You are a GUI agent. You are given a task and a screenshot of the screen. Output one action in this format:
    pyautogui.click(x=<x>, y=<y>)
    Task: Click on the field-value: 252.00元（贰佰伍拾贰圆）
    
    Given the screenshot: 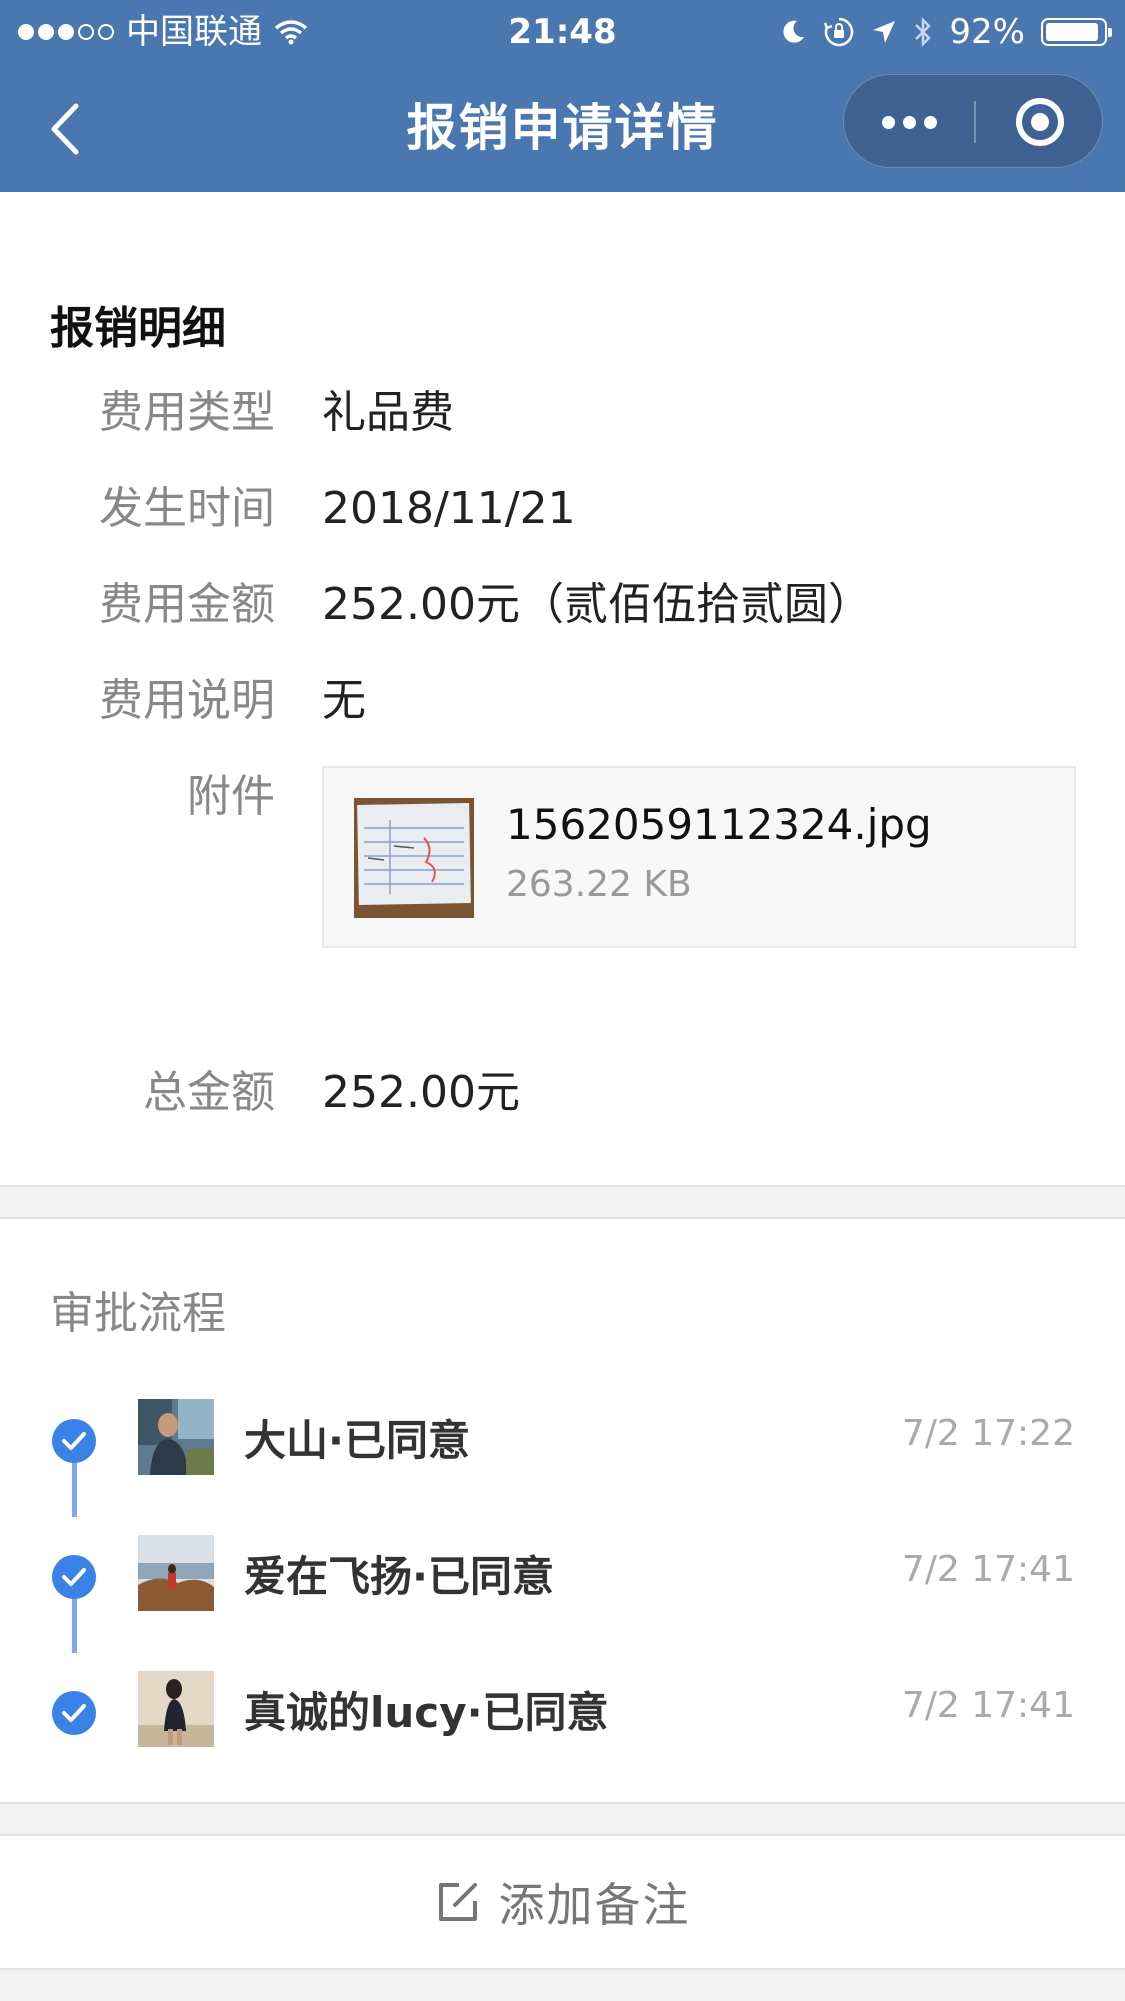 What is the action you would take?
    pyautogui.click(x=597, y=604)
    